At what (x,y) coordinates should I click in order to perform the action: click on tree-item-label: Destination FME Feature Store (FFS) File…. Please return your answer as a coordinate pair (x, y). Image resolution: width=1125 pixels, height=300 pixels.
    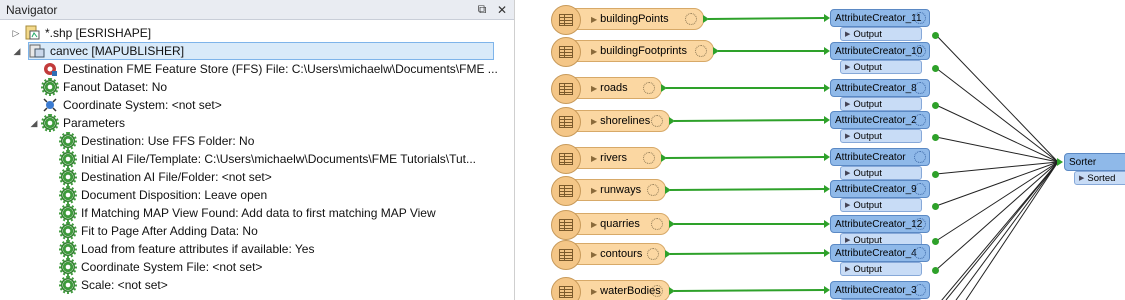
    Looking at the image, I should click on (280, 69).